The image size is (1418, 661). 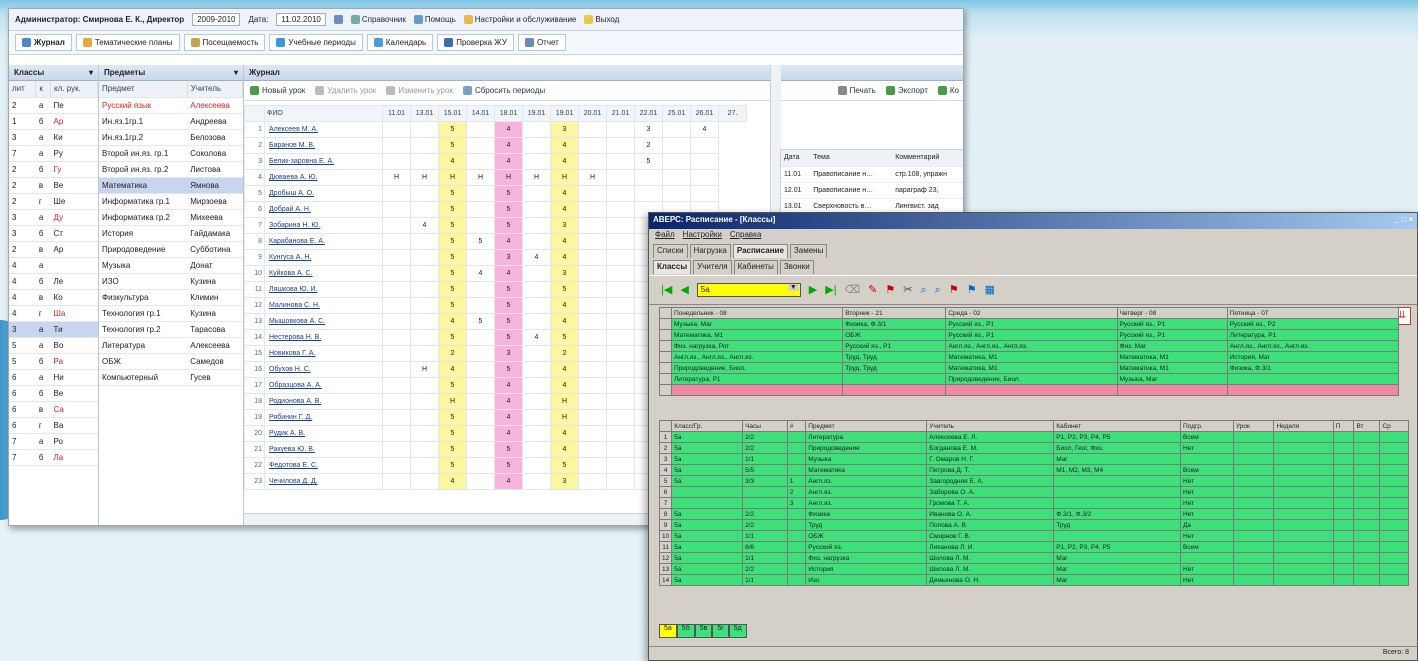 What do you see at coordinates (53, 169) in the screenshot?
I see `class-row: 2 б Гу` at bounding box center [53, 169].